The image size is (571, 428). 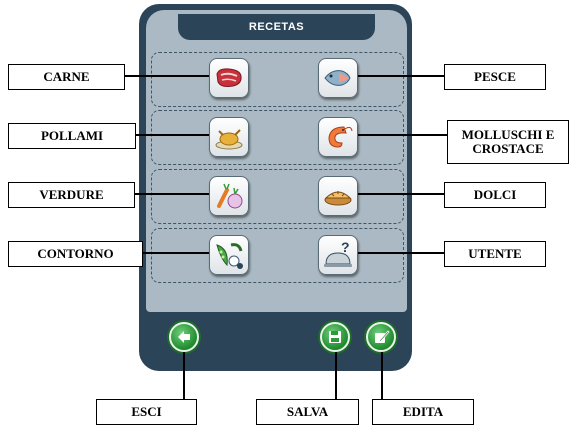 I want to click on edit-pencil-icon, so click(x=382, y=336).